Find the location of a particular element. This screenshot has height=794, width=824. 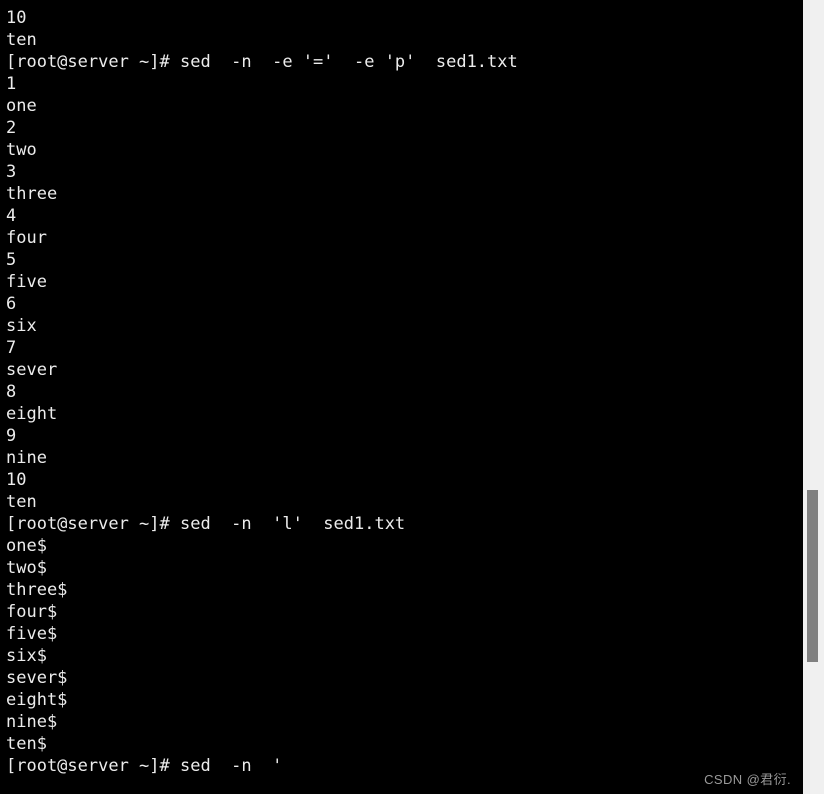

terminal-line: 9 is located at coordinates (11, 436).